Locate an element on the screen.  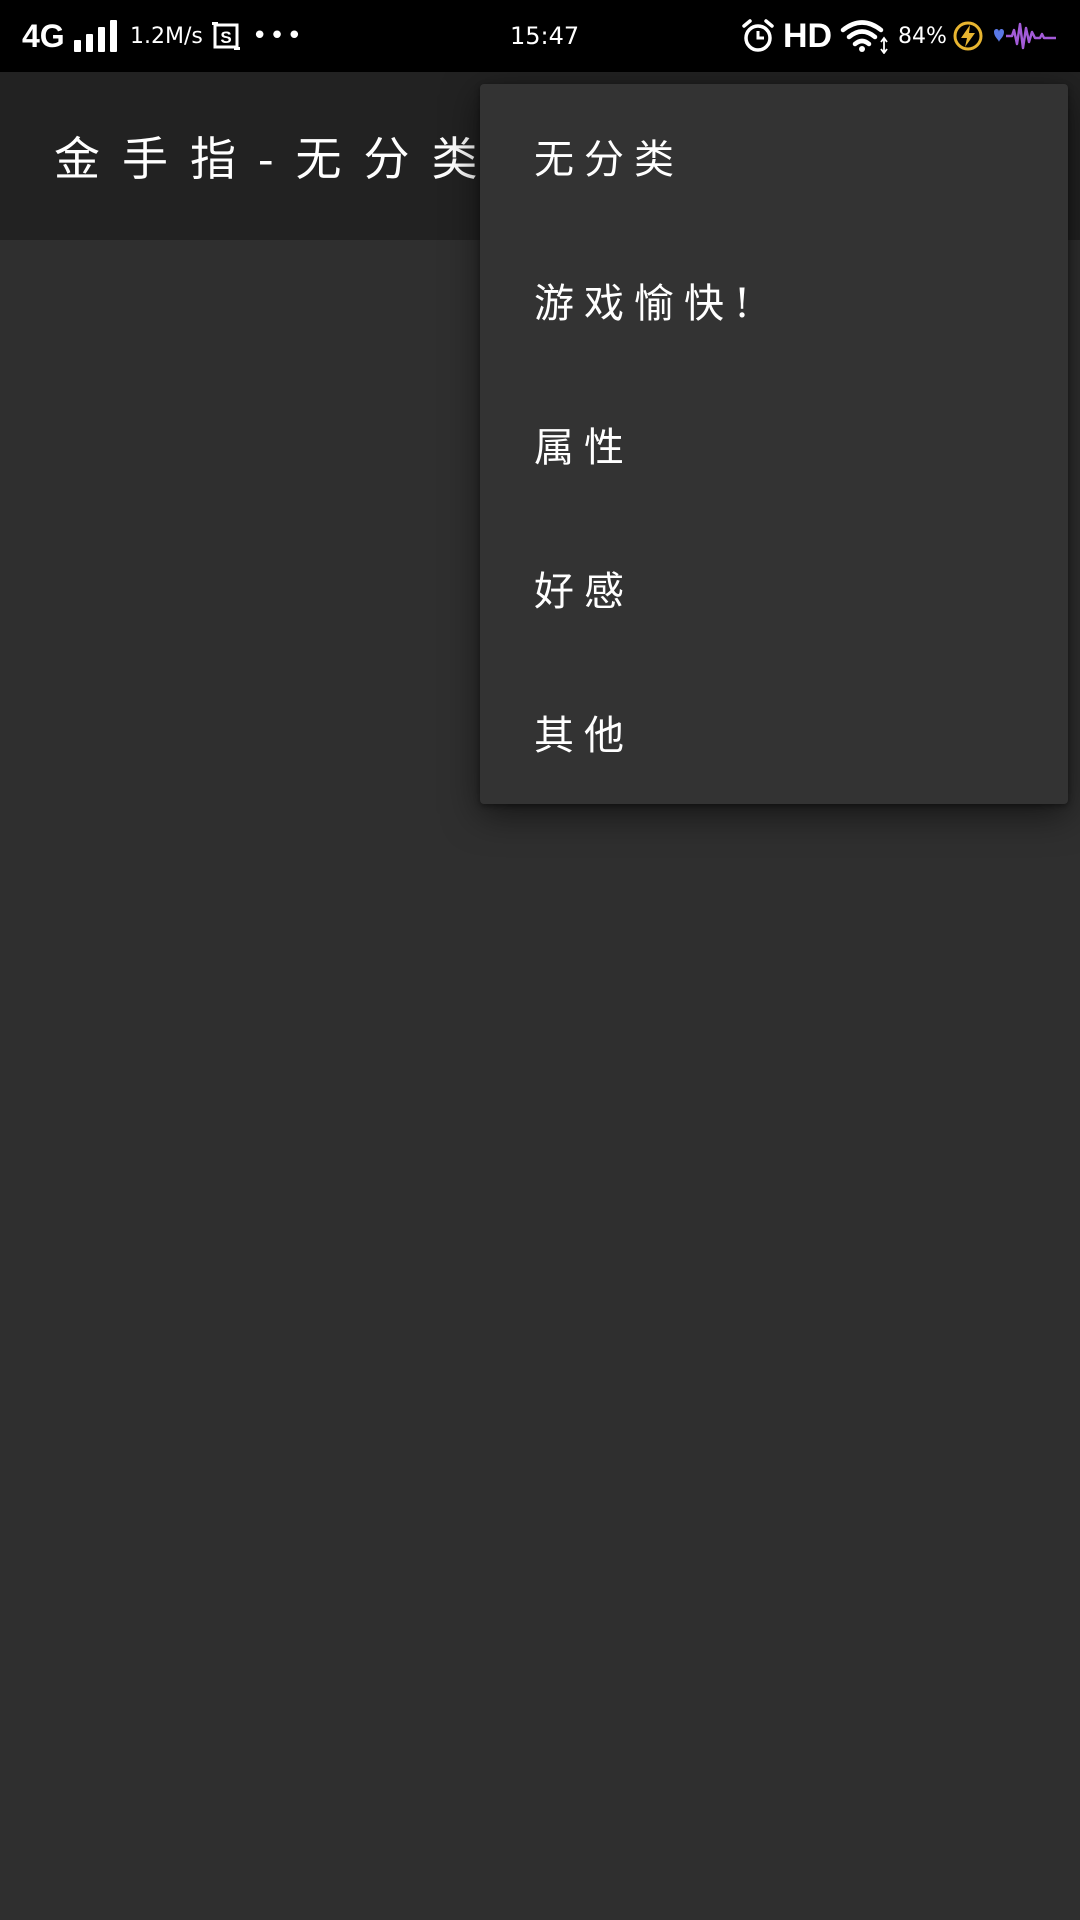
svg-text: S is located at coordinates (225, 37).